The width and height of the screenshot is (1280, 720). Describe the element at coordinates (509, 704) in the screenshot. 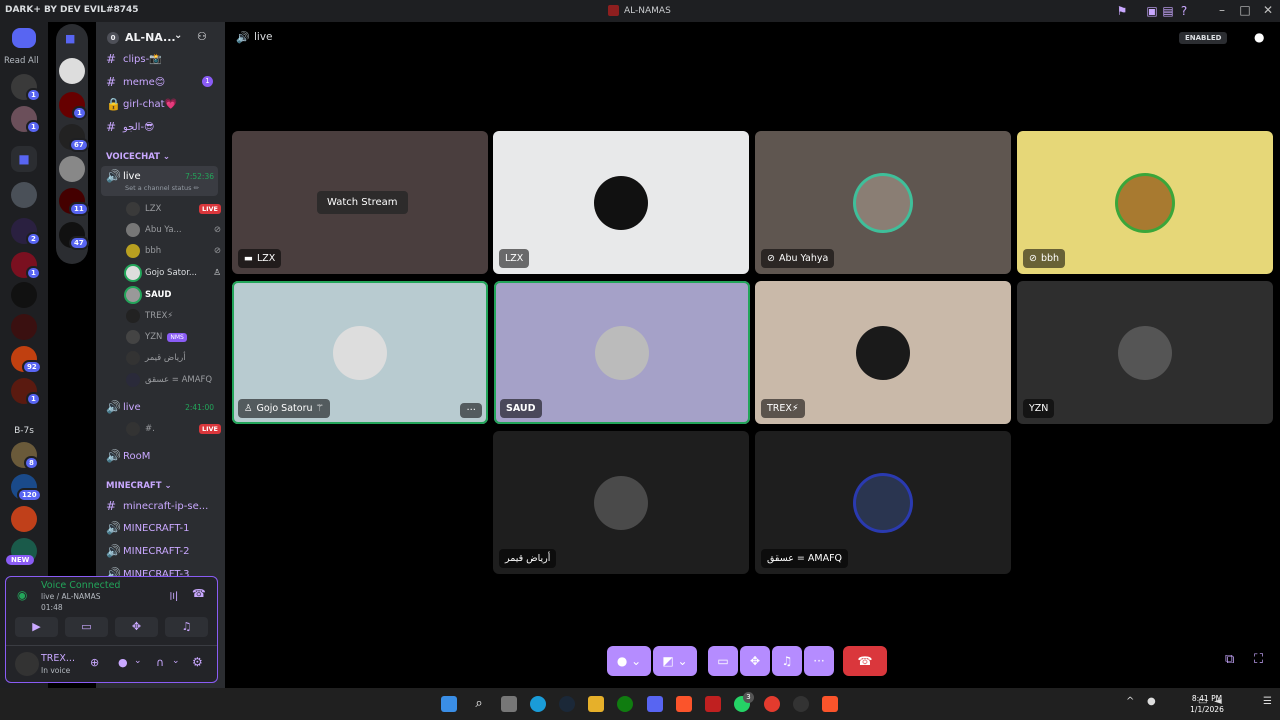

I see `task-view-icon` at that location.